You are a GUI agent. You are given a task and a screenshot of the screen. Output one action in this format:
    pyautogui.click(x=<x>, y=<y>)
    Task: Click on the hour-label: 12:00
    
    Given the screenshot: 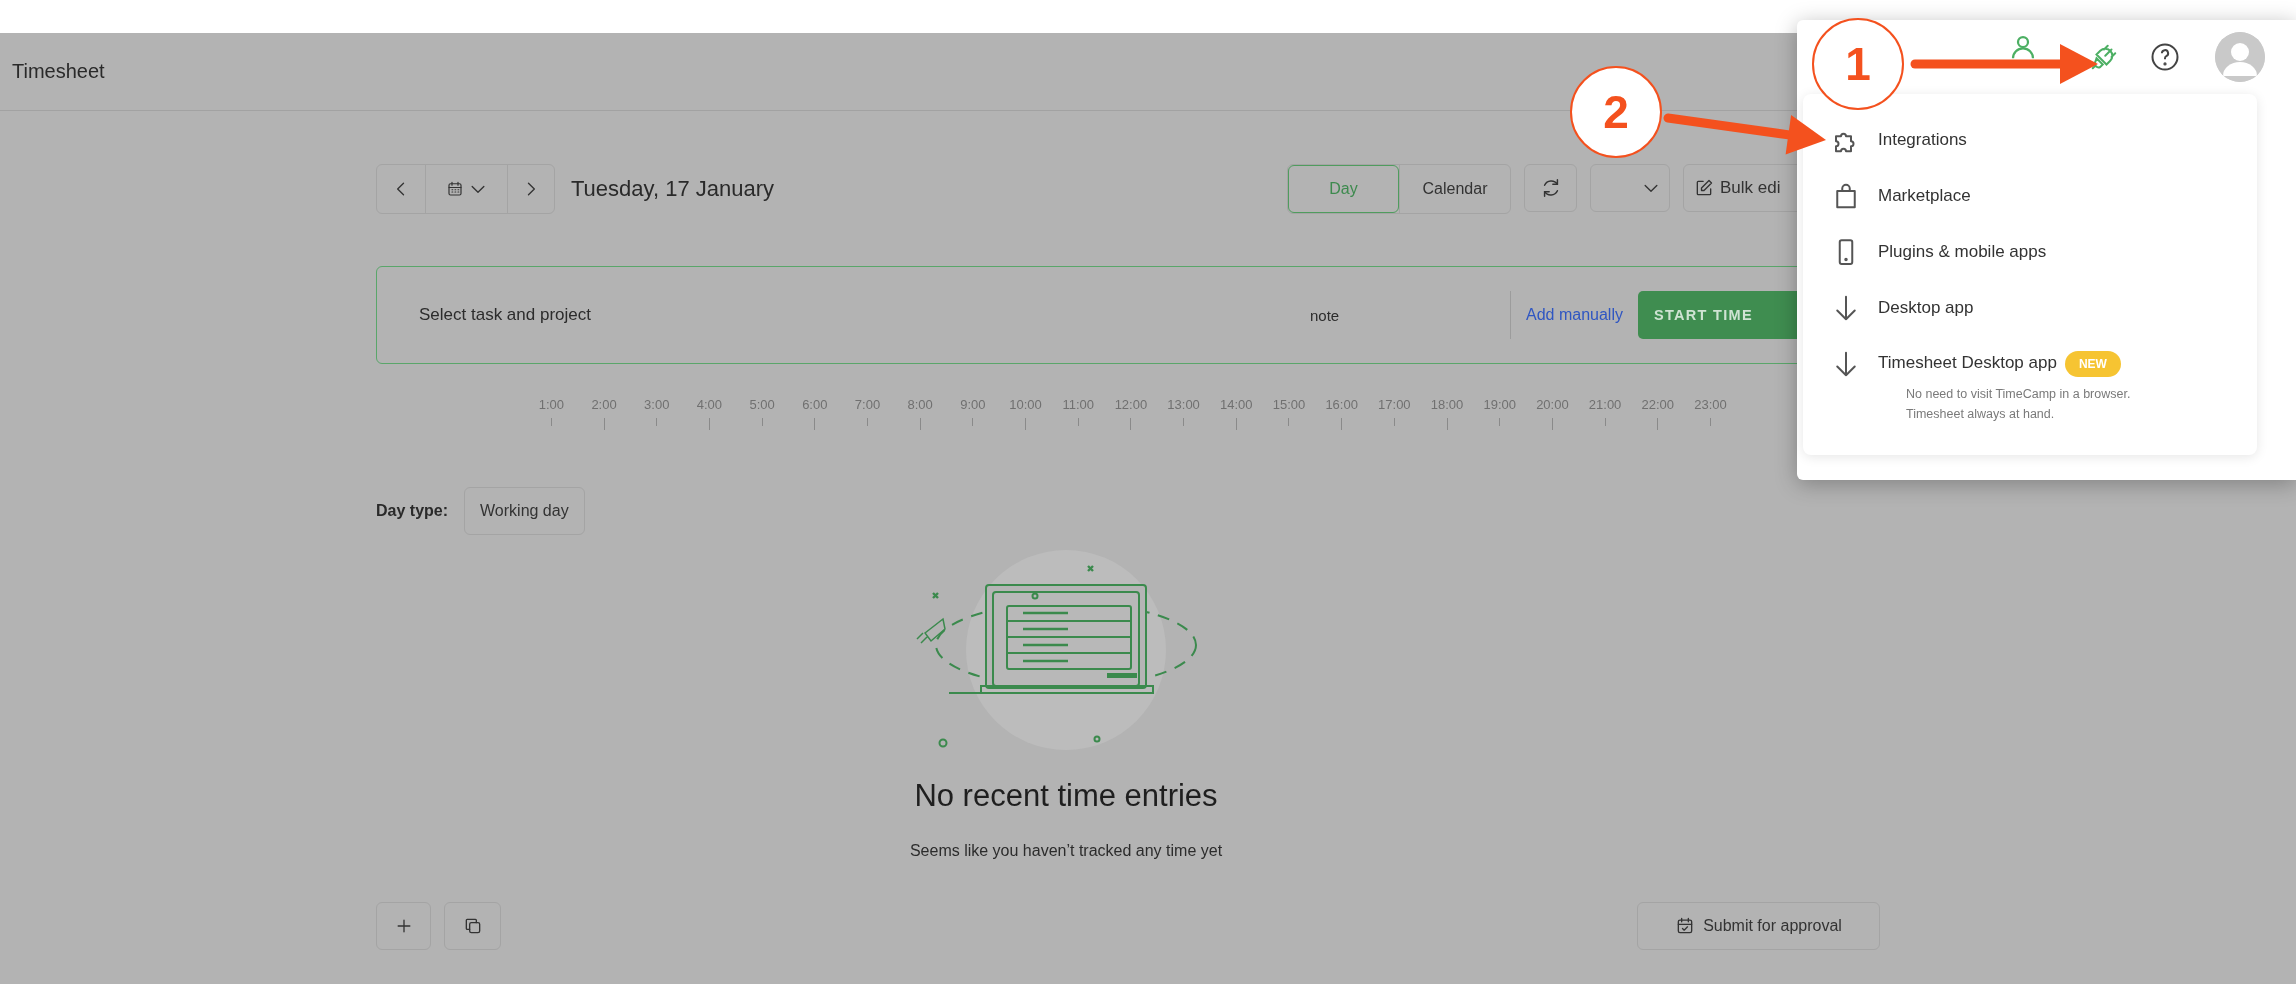 What is the action you would take?
    pyautogui.click(x=1131, y=405)
    